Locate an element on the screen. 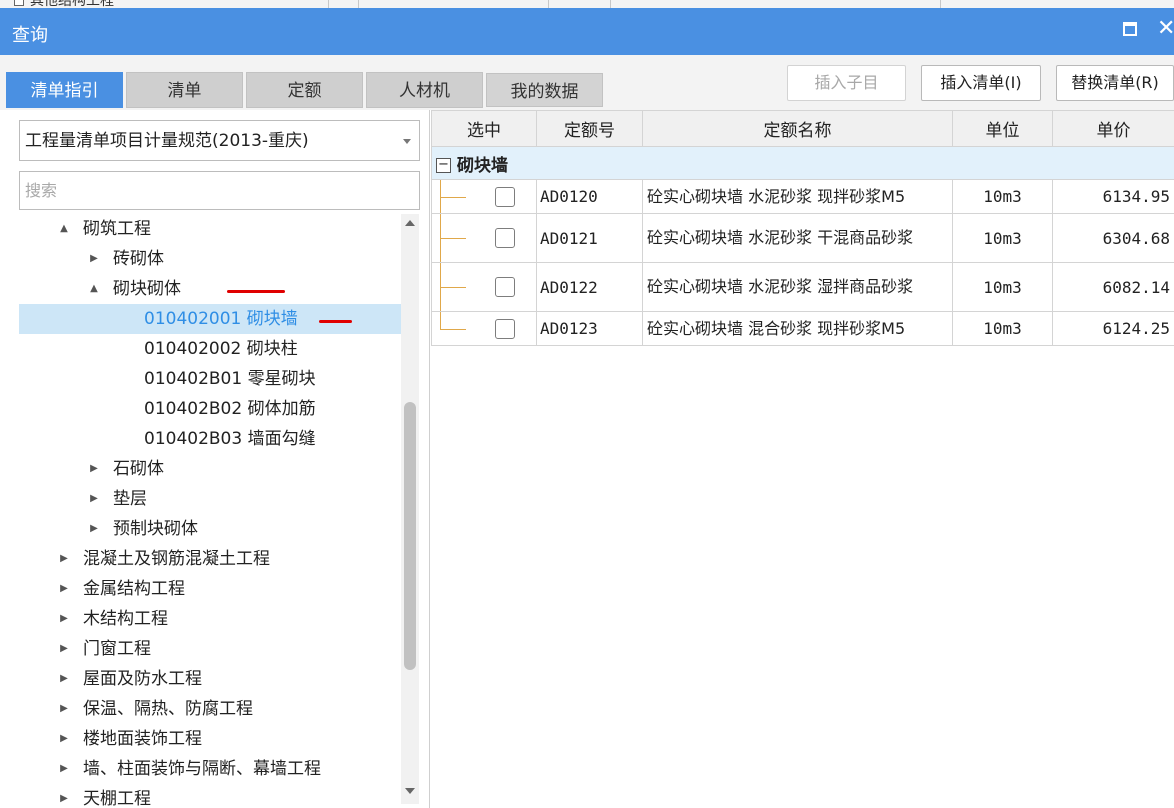 This screenshot has width=1174, height=808. column-header-unit: 单位 is located at coordinates (1002, 128).